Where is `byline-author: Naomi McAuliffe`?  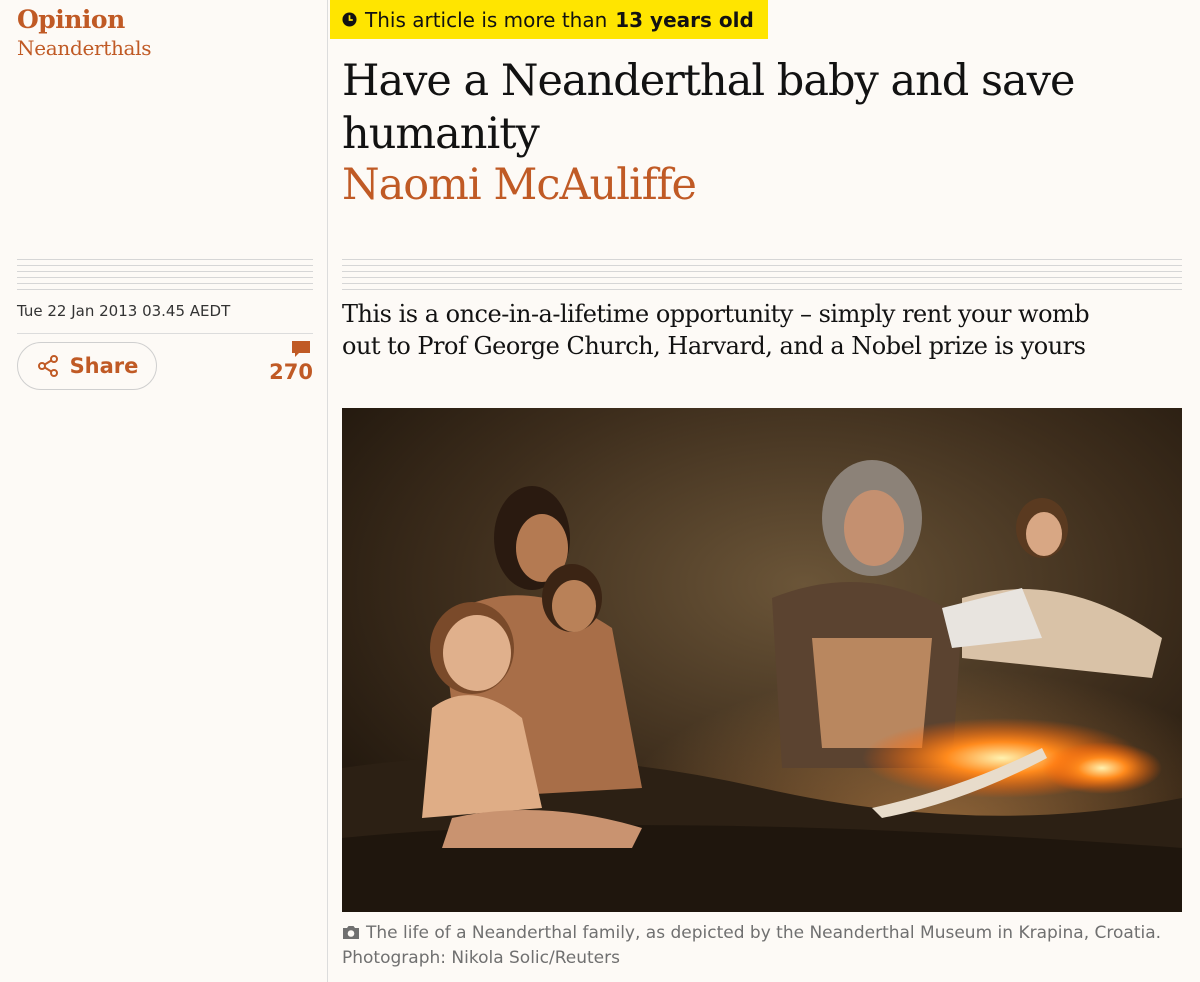
byline-author: Naomi McAuliffe is located at coordinates (519, 185).